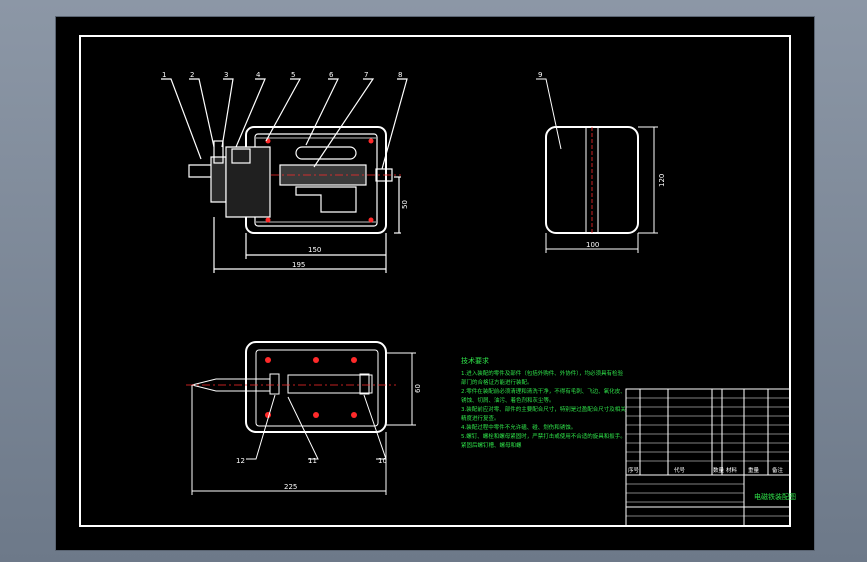 The height and width of the screenshot is (562, 867). What do you see at coordinates (400, 75) in the screenshot?
I see `leader-label-8: 8` at bounding box center [400, 75].